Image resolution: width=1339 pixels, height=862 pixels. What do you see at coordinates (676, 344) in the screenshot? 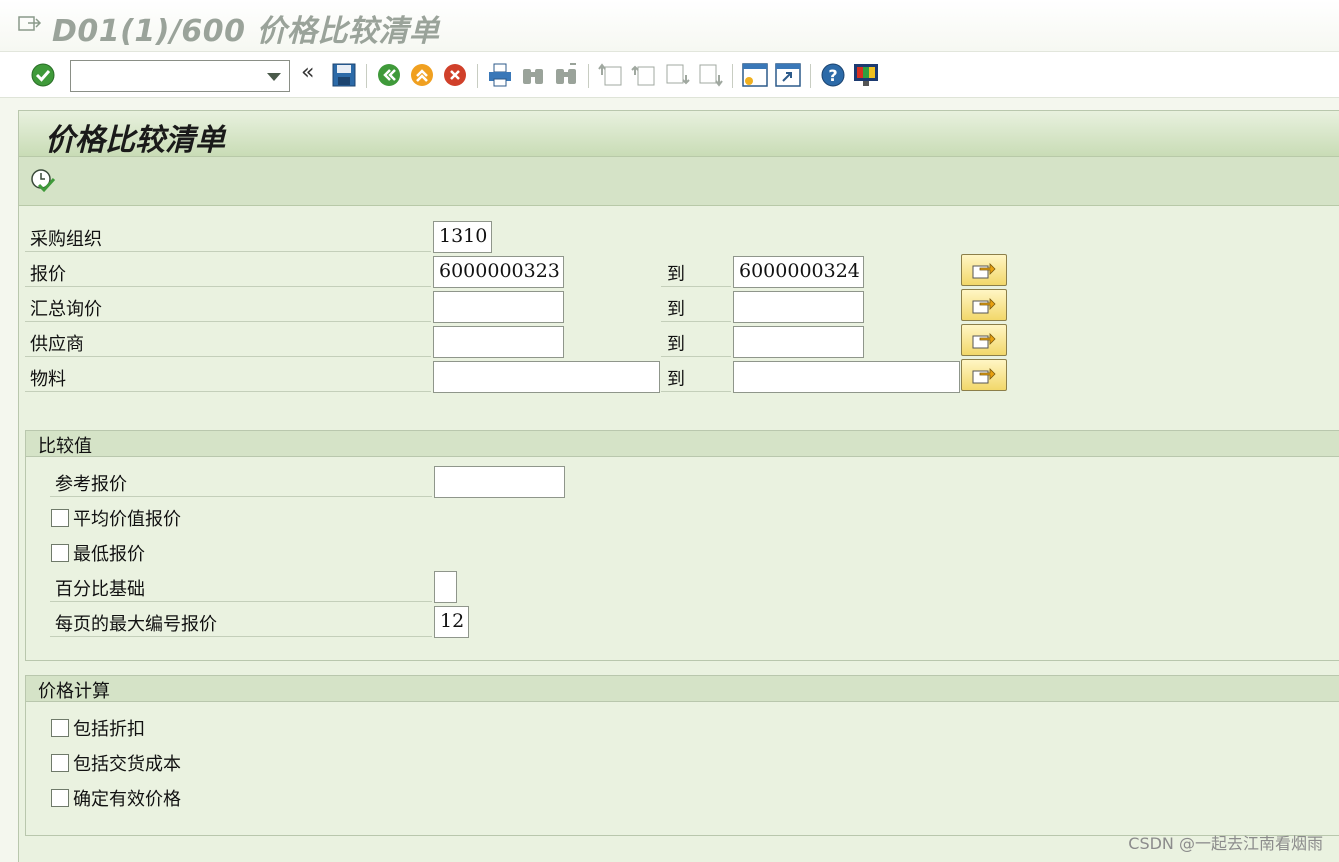
I see `vendor-to-label: 到` at bounding box center [676, 344].